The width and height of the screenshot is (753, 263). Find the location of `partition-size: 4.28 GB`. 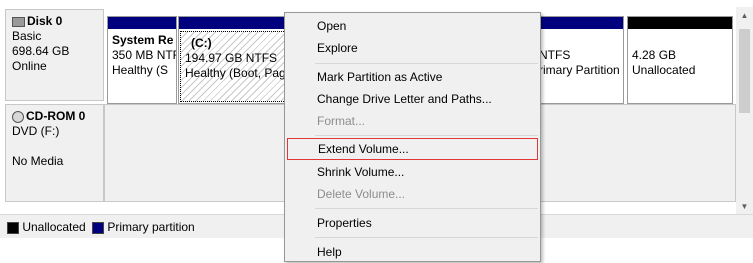

partition-size: 4.28 GB is located at coordinates (654, 55).